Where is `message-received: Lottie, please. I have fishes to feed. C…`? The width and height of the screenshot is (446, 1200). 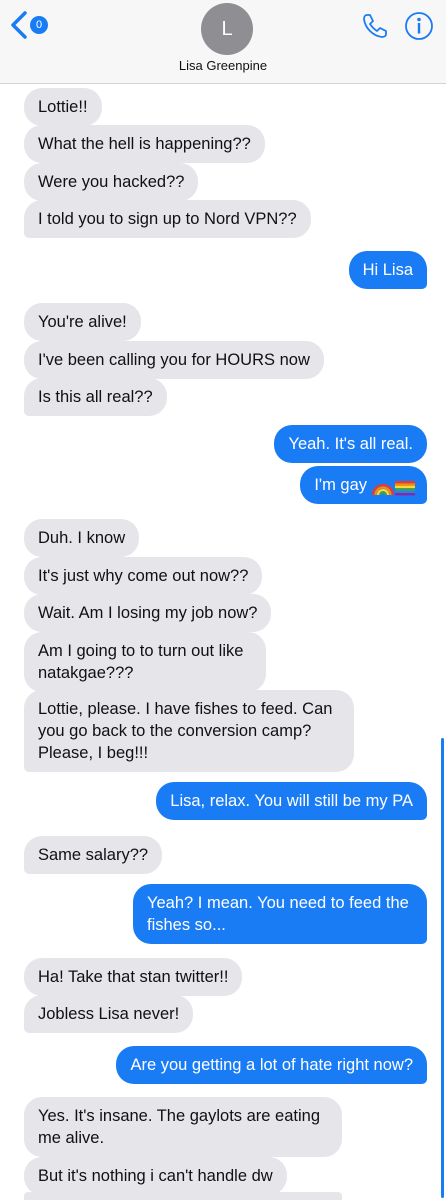
message-received: Lottie, please. I have fishes to feed. C… is located at coordinates (189, 731).